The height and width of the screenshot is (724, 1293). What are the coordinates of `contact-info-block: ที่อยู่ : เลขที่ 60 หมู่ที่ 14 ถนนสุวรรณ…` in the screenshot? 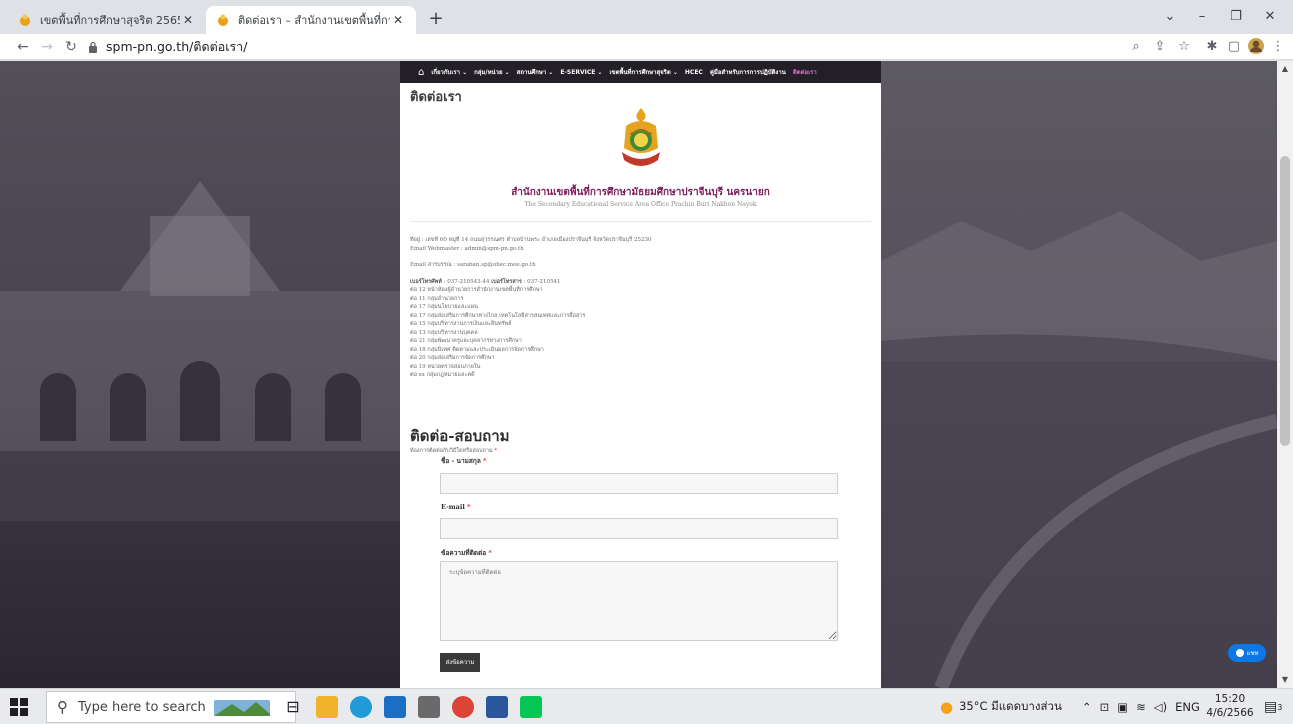 It's located at (640, 308).